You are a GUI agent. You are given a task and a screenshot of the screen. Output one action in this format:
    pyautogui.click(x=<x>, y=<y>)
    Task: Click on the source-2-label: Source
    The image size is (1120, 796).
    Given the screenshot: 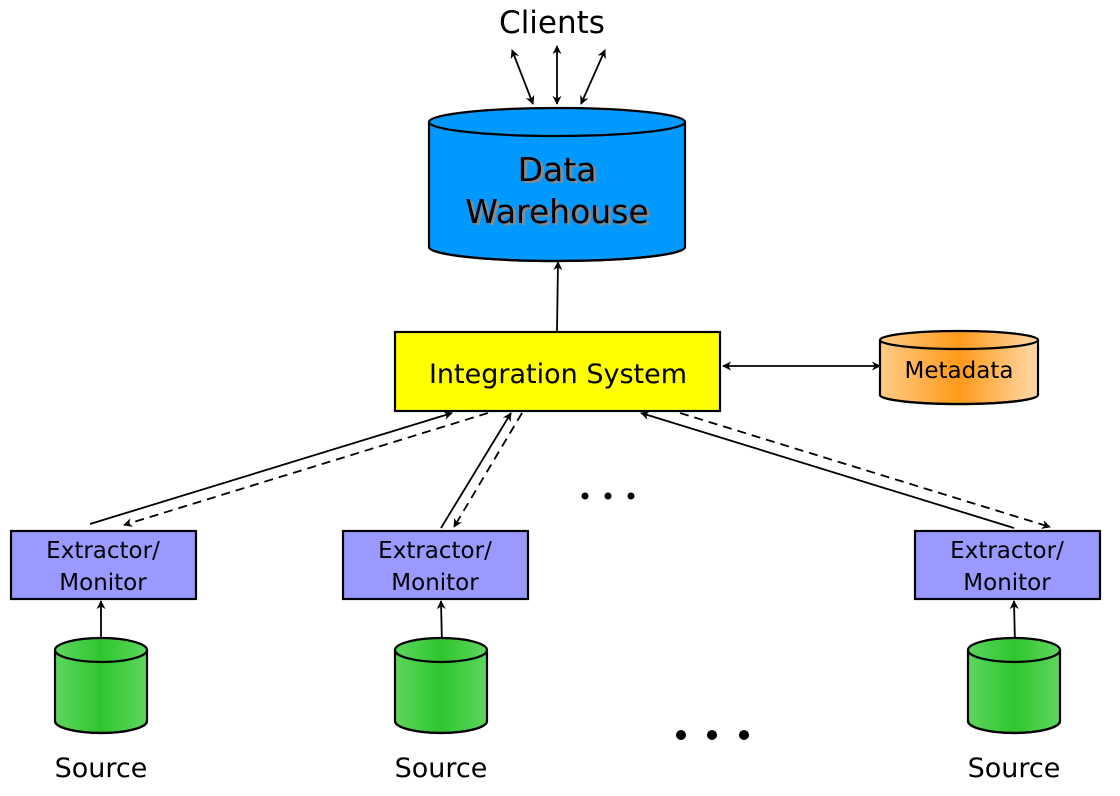 What is the action you would take?
    pyautogui.click(x=441, y=768)
    